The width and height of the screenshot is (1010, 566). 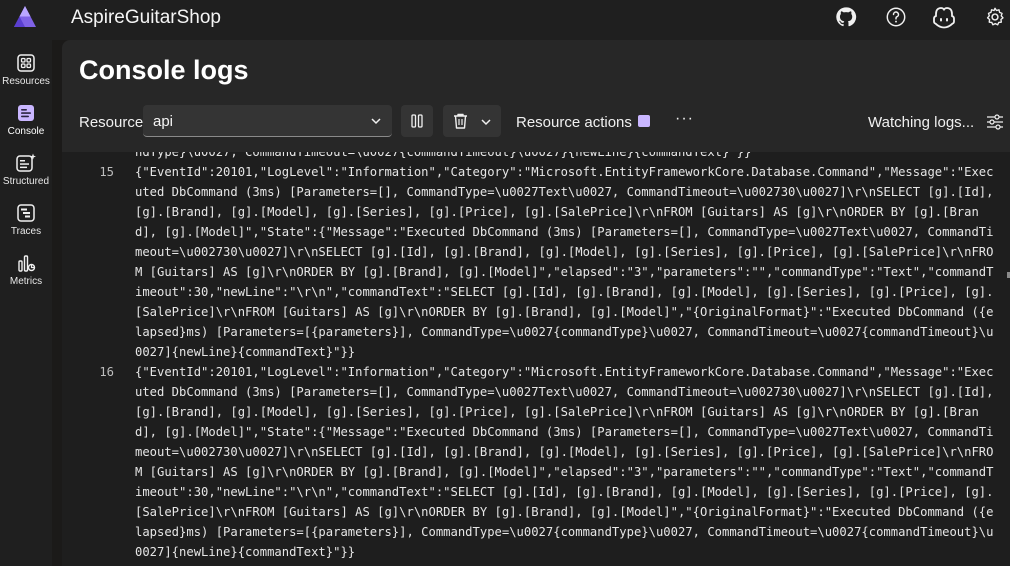 I want to click on pause-button, so click(x=417, y=121).